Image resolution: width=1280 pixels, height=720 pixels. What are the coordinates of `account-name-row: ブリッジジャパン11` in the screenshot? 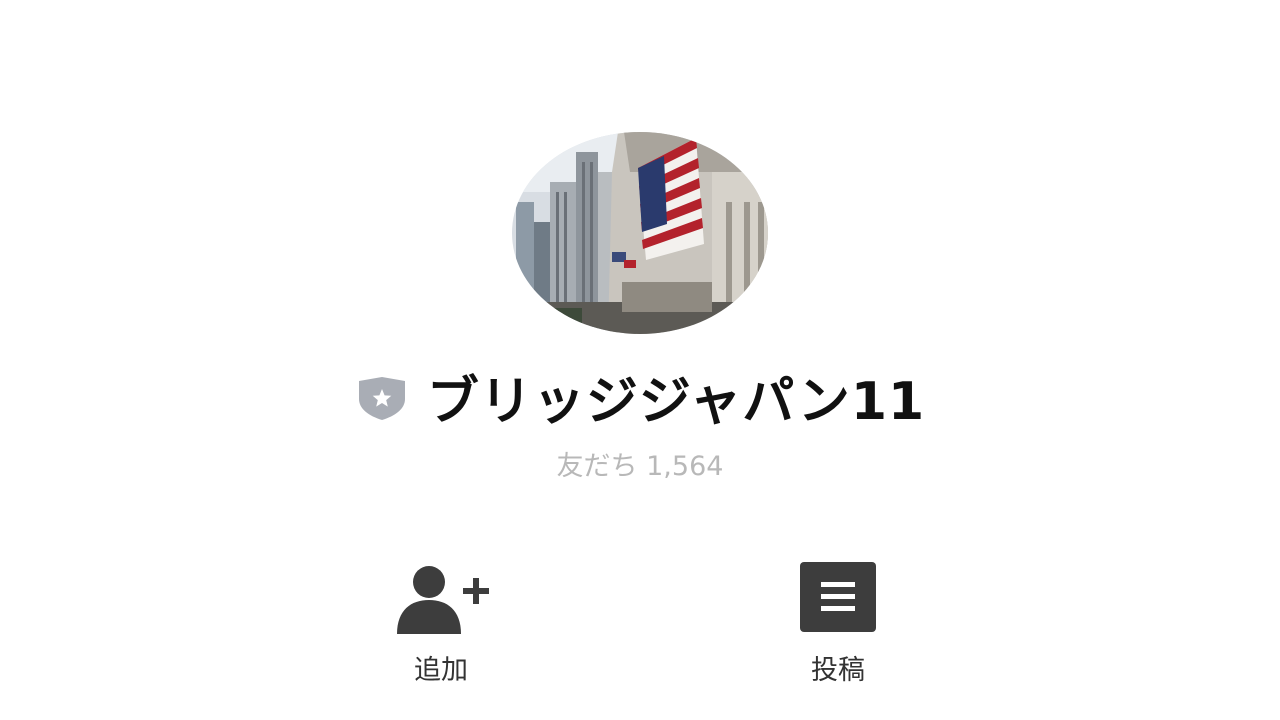 It's located at (640, 396).